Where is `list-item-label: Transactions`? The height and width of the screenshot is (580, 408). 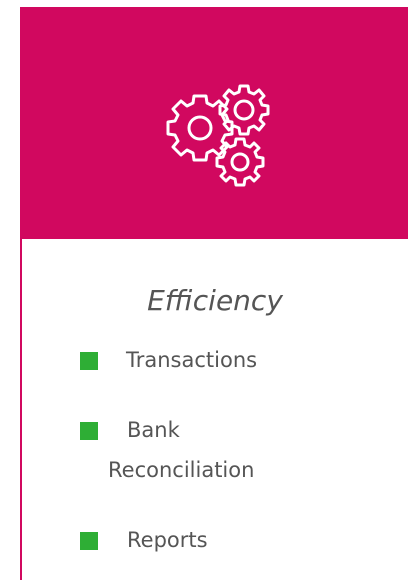 list-item-label: Transactions is located at coordinates (192, 360).